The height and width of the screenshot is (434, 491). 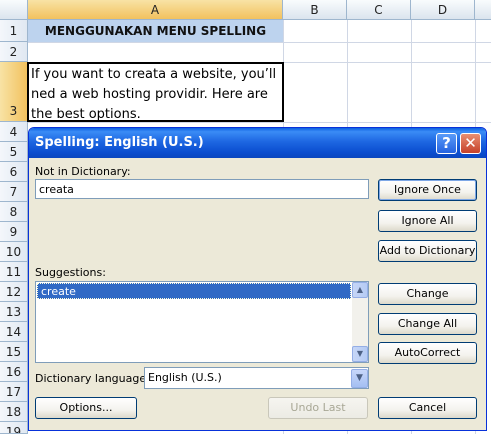 What do you see at coordinates (14, 232) in the screenshot?
I see `row-header-9: 9` at bounding box center [14, 232].